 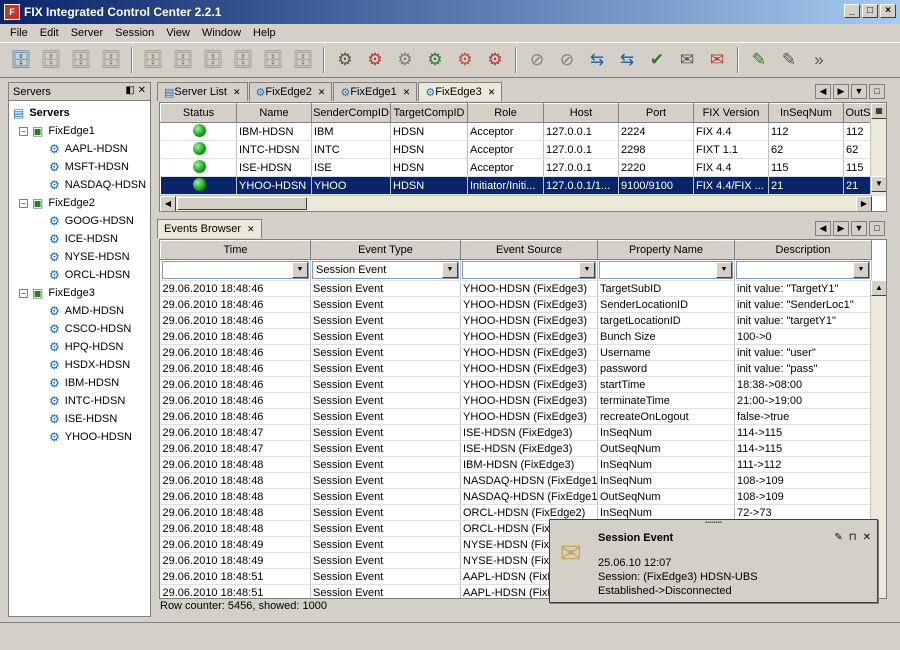 What do you see at coordinates (529, 250) in the screenshot?
I see `column-header: Event Source` at bounding box center [529, 250].